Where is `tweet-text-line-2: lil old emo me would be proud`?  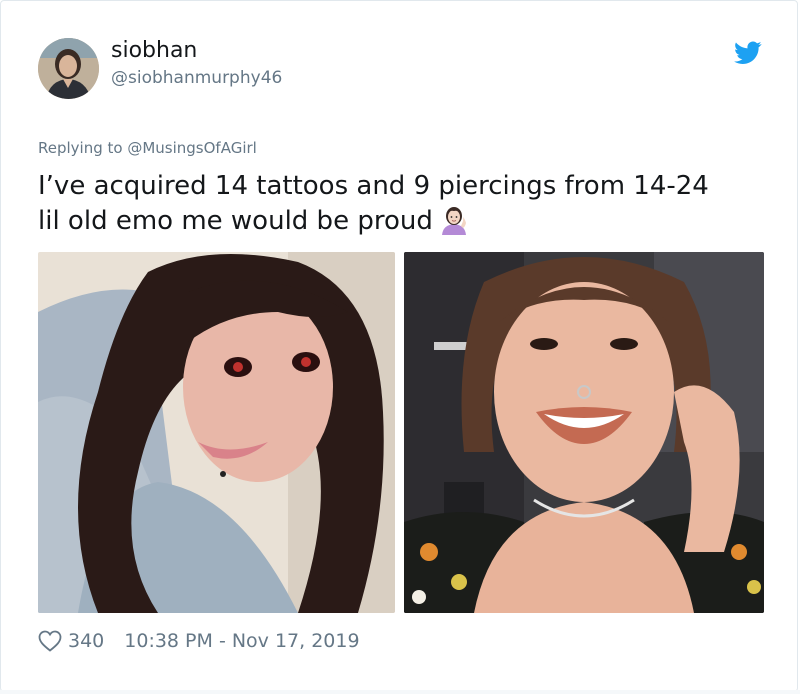
tweet-text-line-2: lil old emo me would be proud is located at coordinates (408, 221).